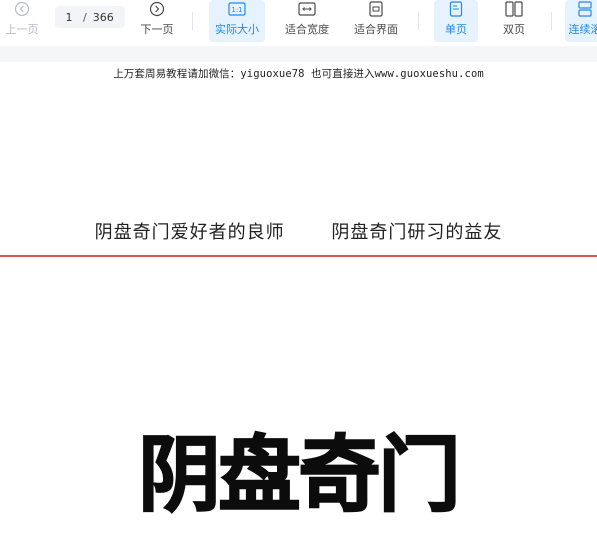  I want to click on continuous-scroll-button: 连续滚, so click(581, 21).